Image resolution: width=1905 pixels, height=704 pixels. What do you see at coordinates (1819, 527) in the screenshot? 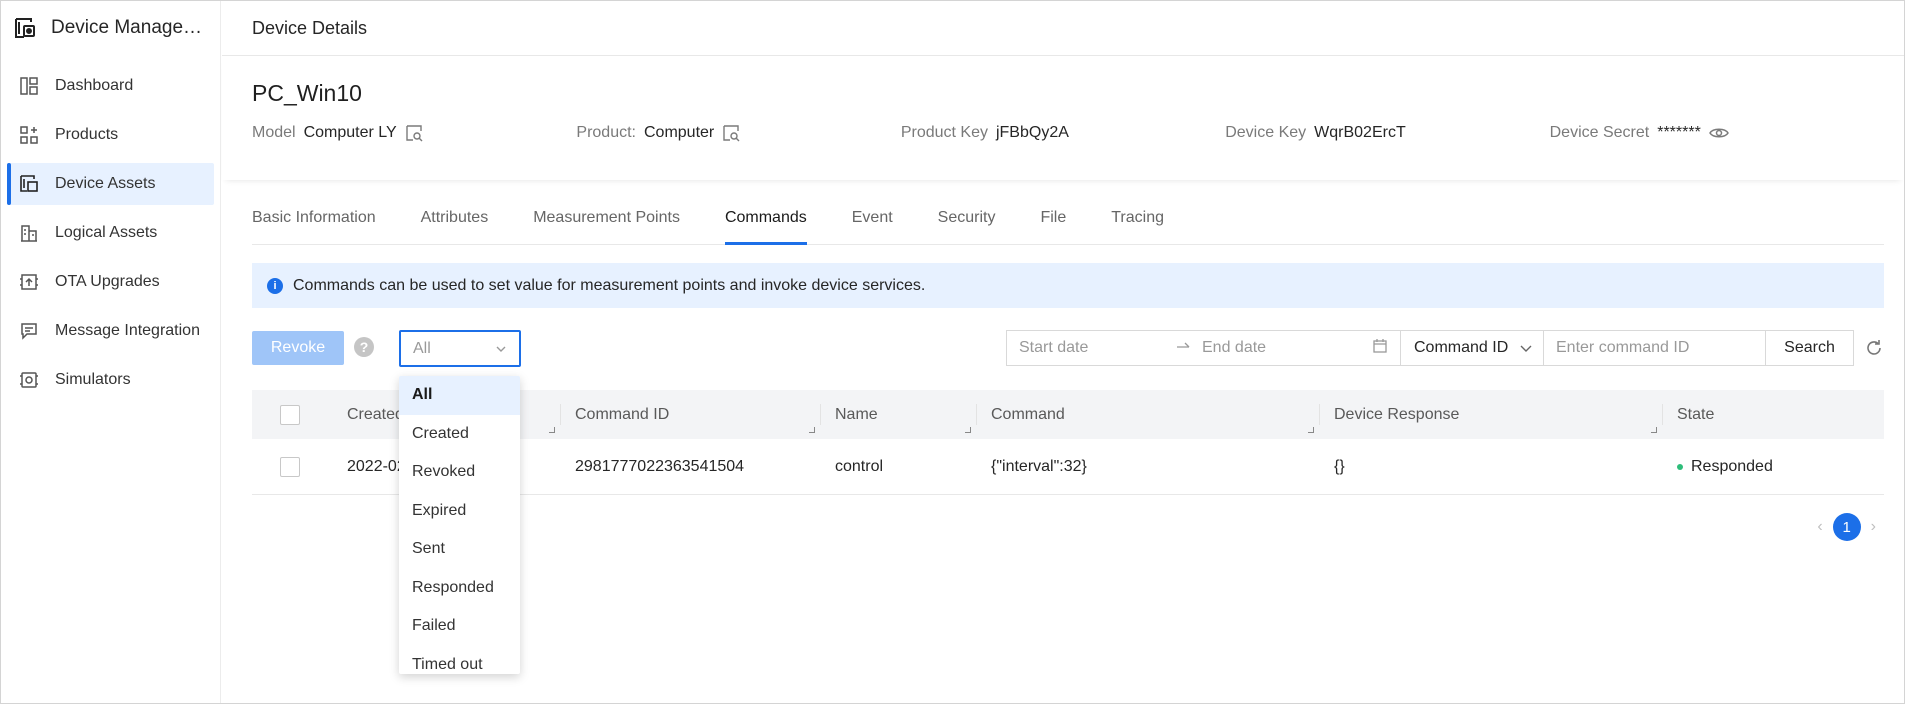
I see `prev-page-icon: ‹` at bounding box center [1819, 527].